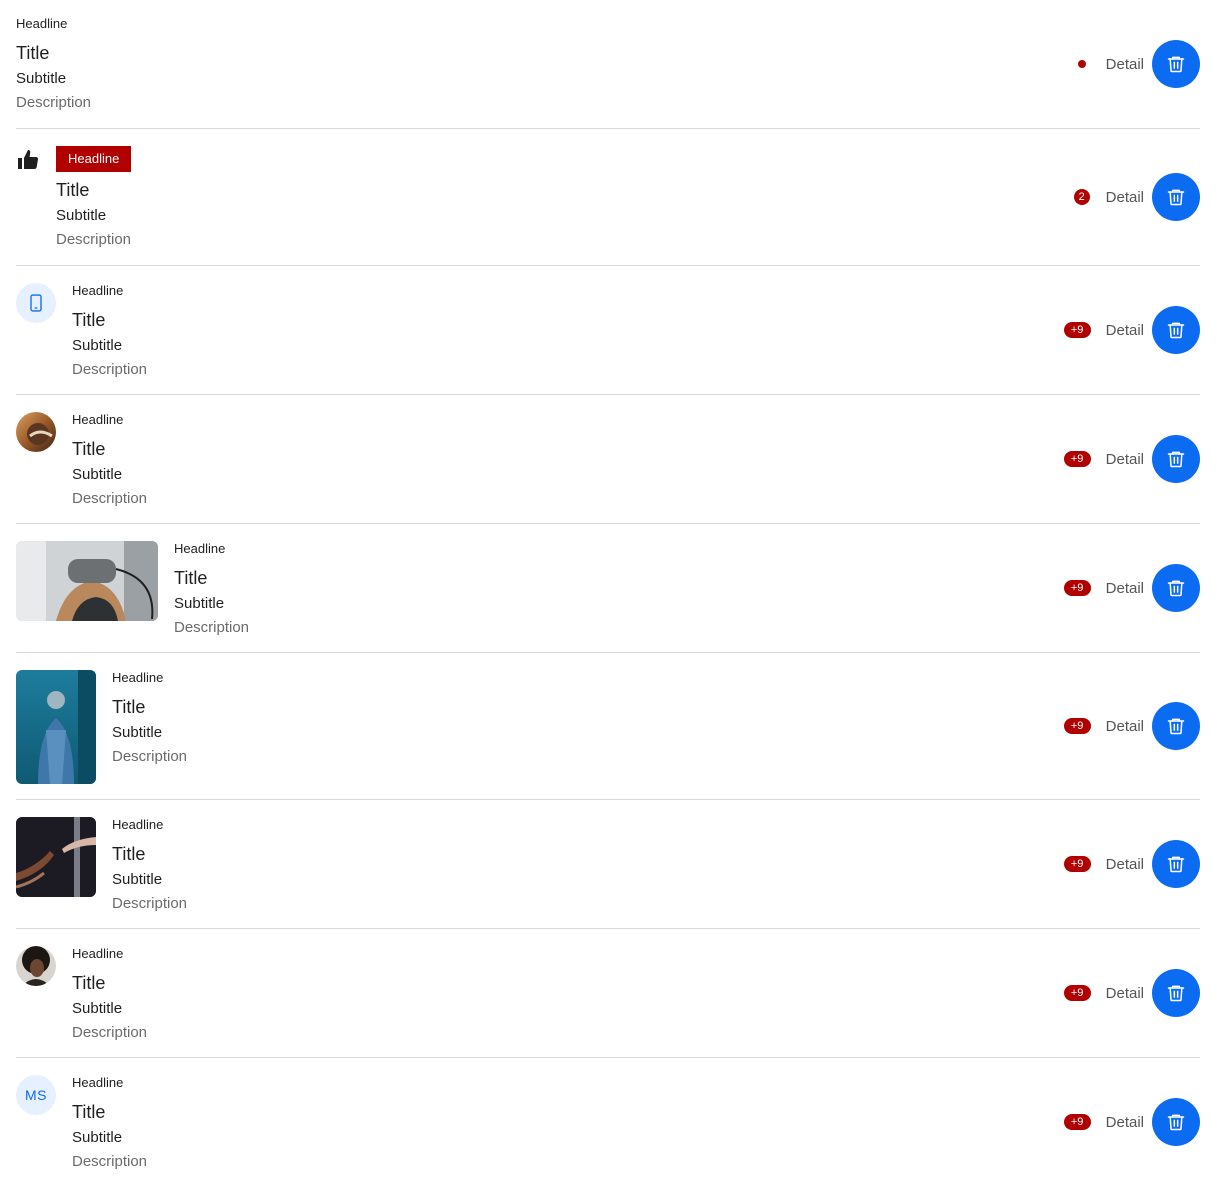  Describe the element at coordinates (1081, 64) in the screenshot. I see `notification-dot-badge` at that location.